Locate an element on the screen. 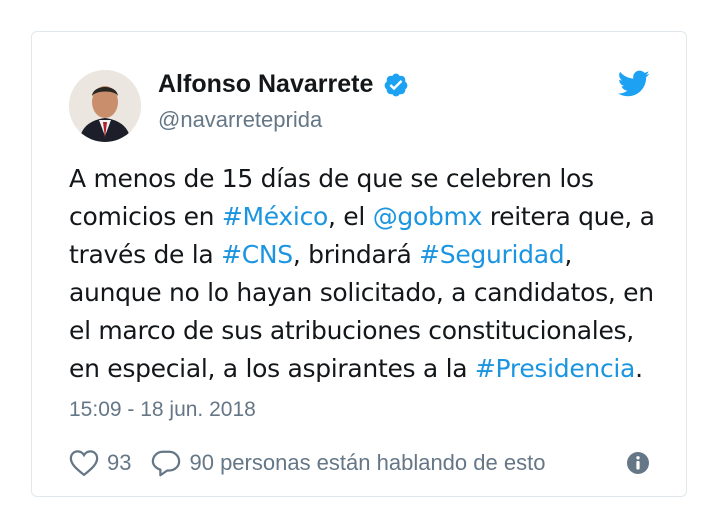 The height and width of the screenshot is (524, 720). tweet-text-segment: . is located at coordinates (639, 368).